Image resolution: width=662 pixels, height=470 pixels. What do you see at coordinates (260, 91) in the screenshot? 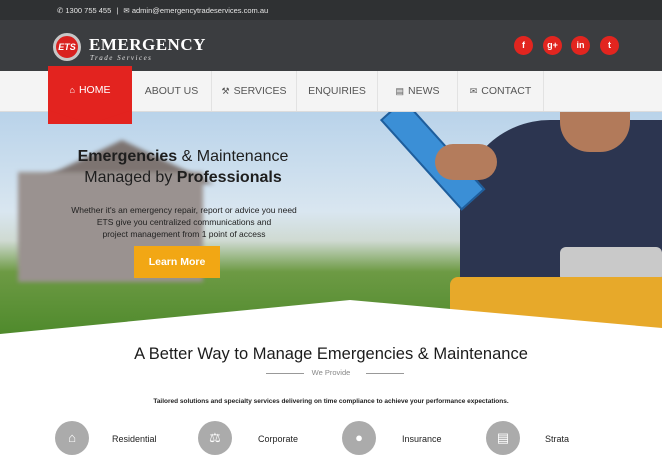
I see `nav-services-label: SERVICES` at bounding box center [260, 91].